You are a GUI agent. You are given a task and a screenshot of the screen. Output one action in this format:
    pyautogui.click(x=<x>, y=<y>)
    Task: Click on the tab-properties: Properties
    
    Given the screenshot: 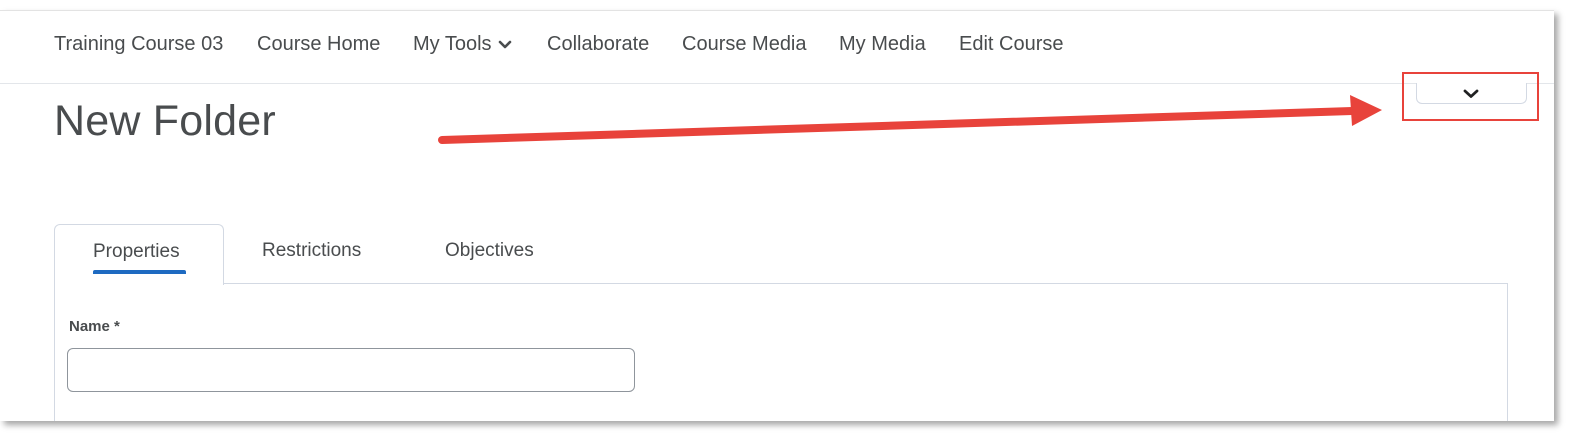 What is the action you would take?
    pyautogui.click(x=139, y=254)
    